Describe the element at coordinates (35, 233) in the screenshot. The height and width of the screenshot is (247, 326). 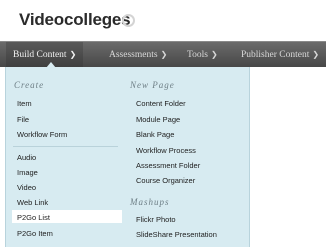
I see `menu-item-p2go-item: P2Go Item` at that location.